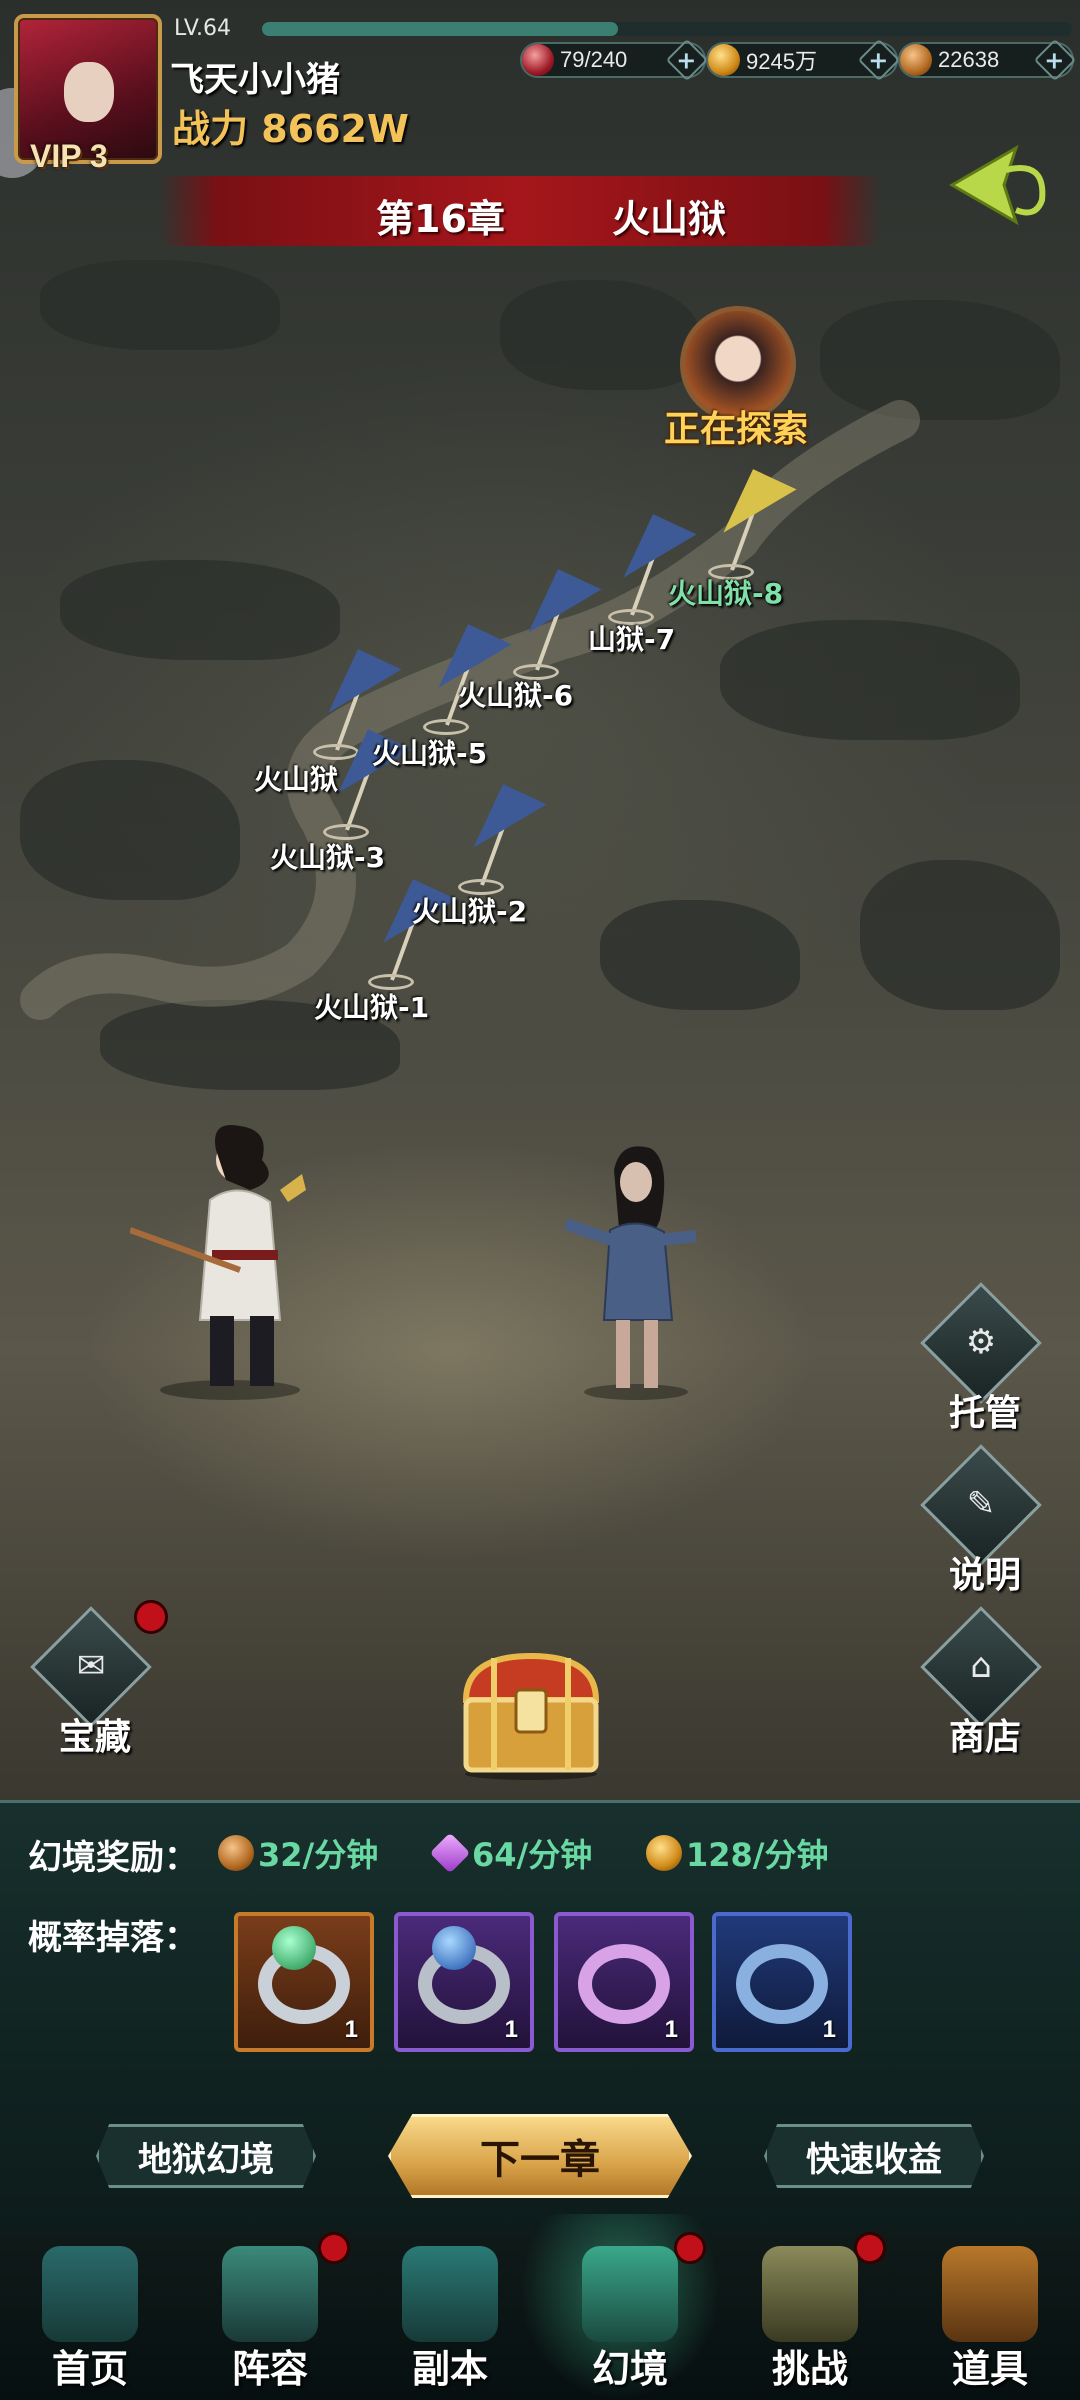  What do you see at coordinates (464, 1982) in the screenshot?
I see `drop-item-sapphire-ring: 1` at bounding box center [464, 1982].